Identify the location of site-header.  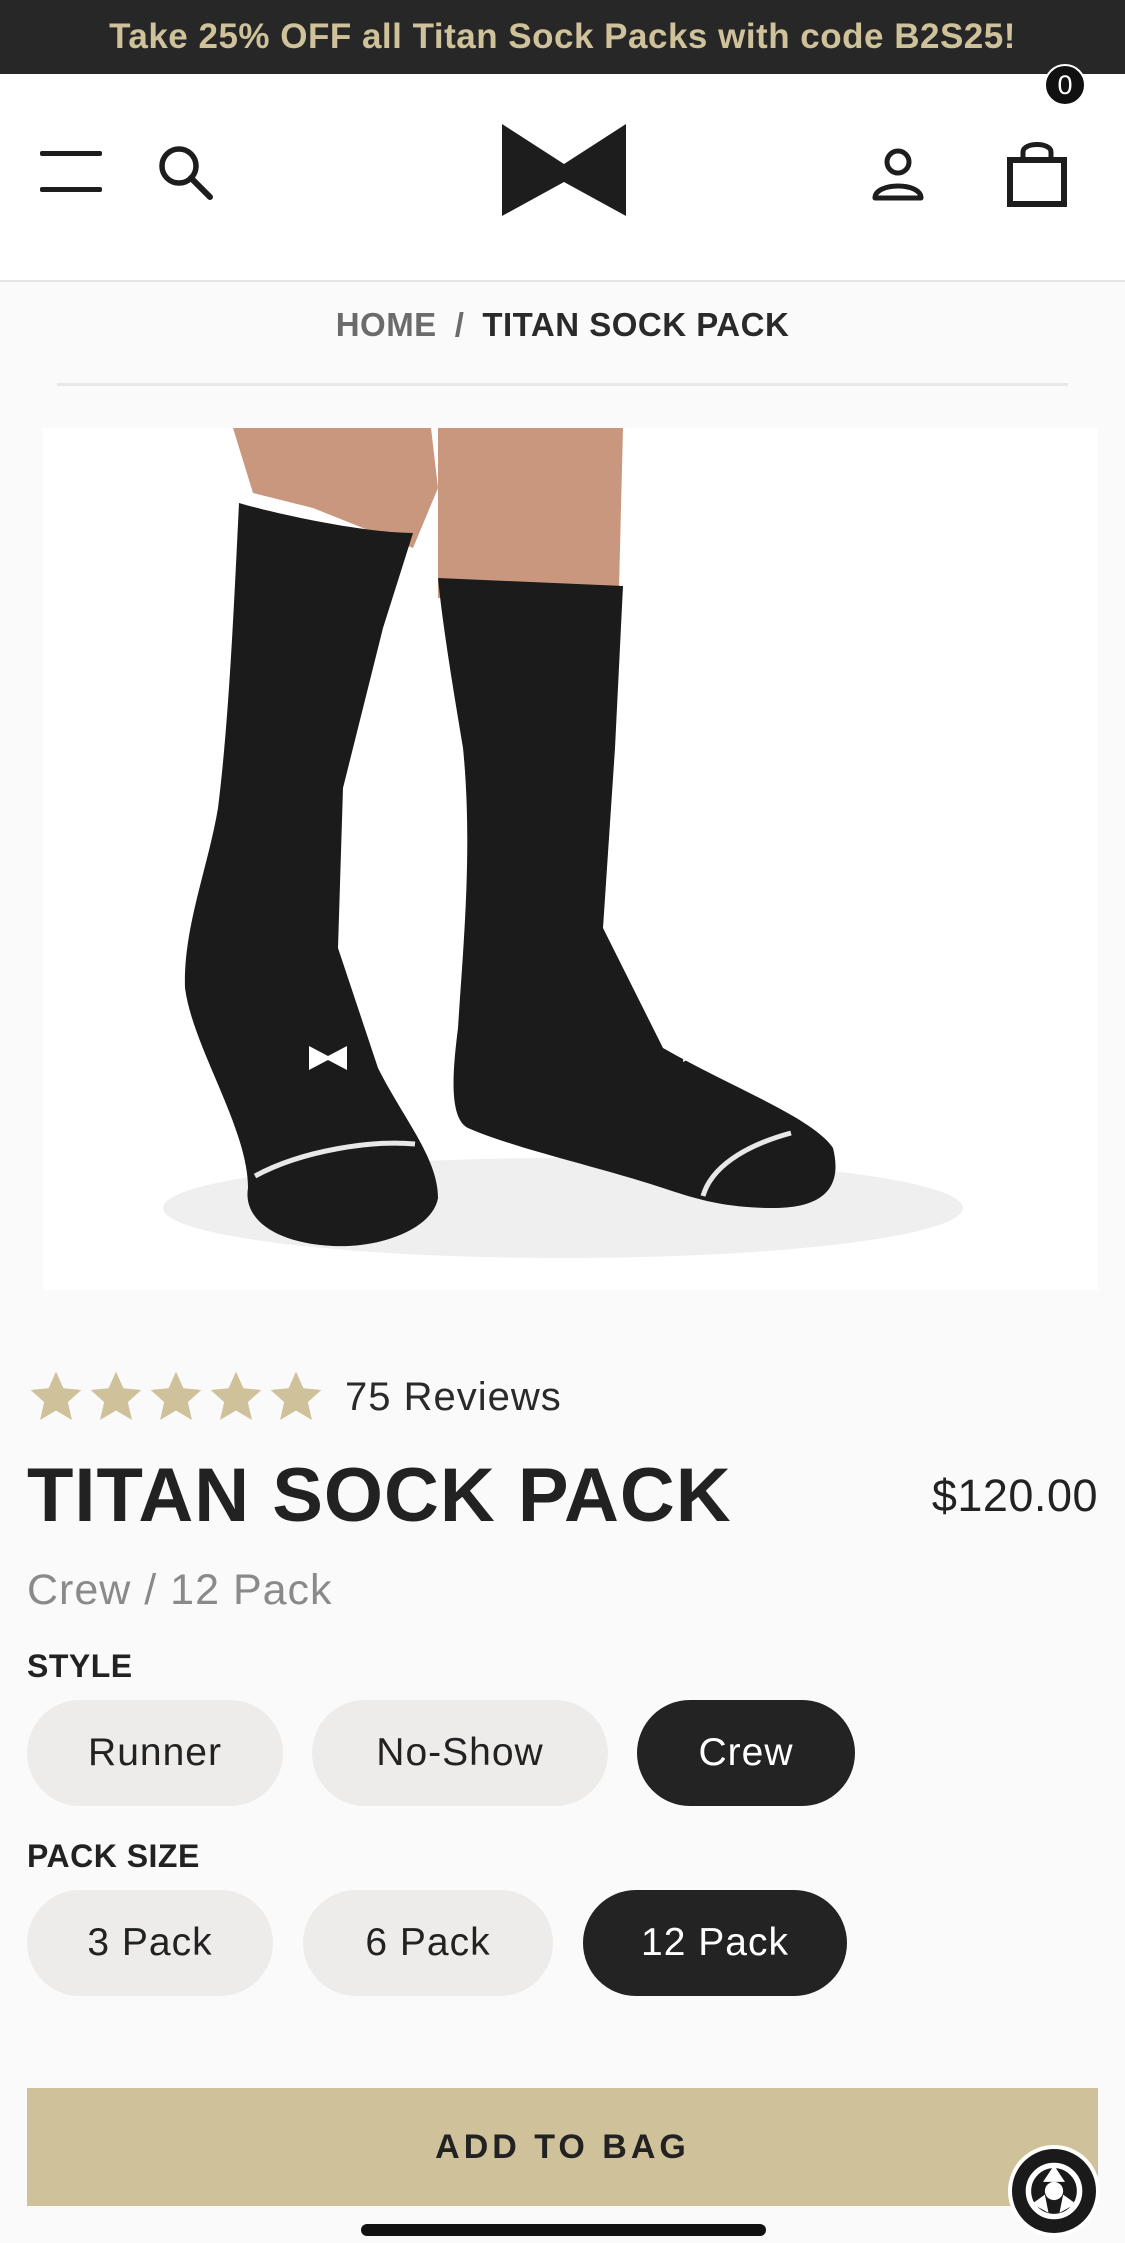
(562, 178).